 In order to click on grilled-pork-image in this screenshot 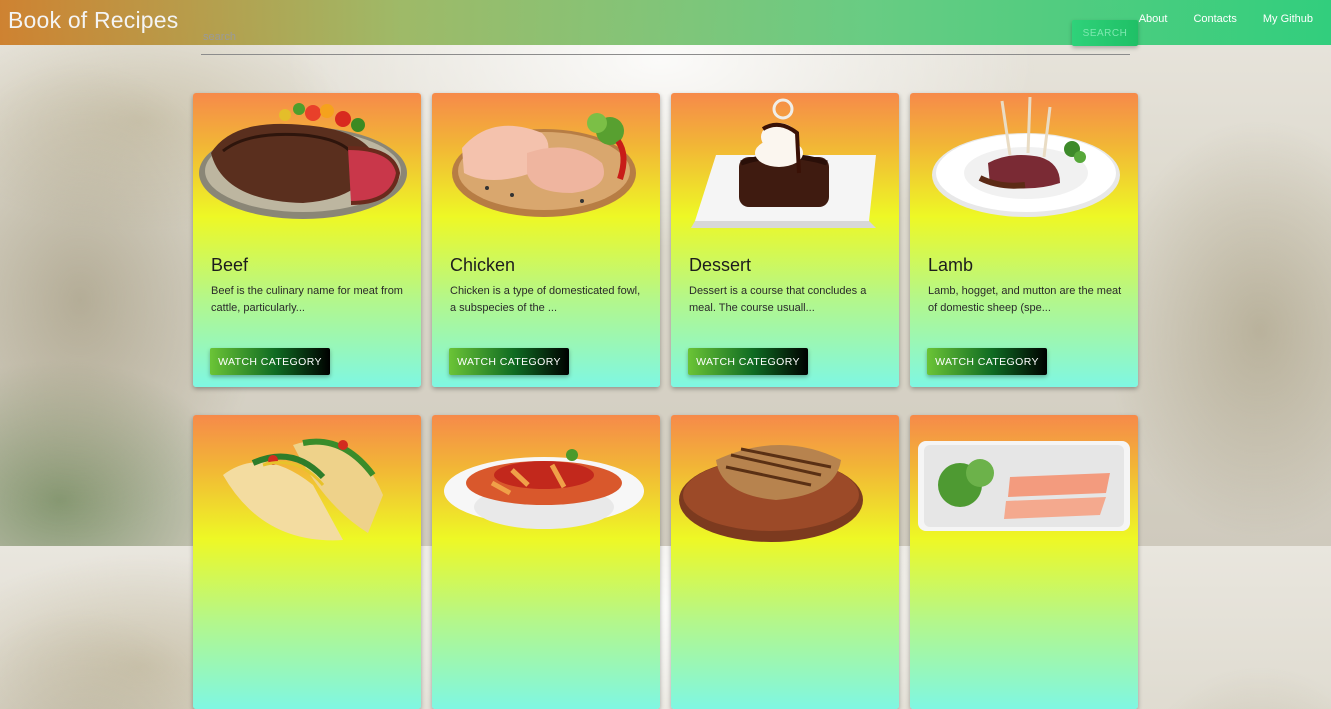, I will do `click(771, 493)`.